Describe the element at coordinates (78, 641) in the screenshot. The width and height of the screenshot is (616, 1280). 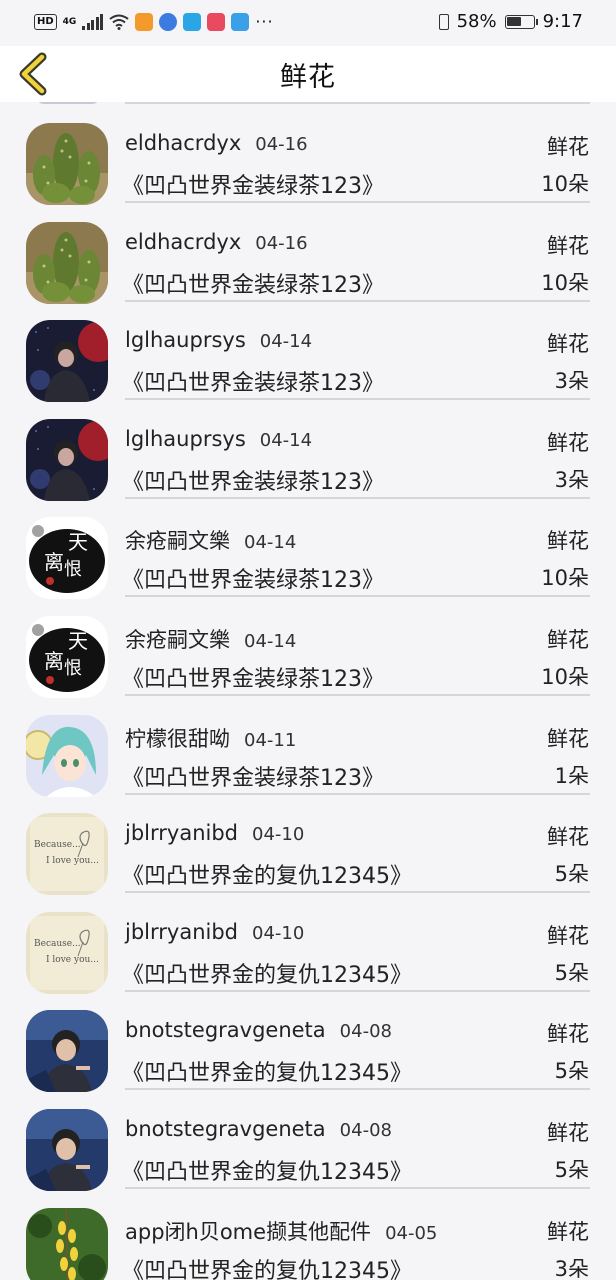
I see `svg-text: 天` at that location.